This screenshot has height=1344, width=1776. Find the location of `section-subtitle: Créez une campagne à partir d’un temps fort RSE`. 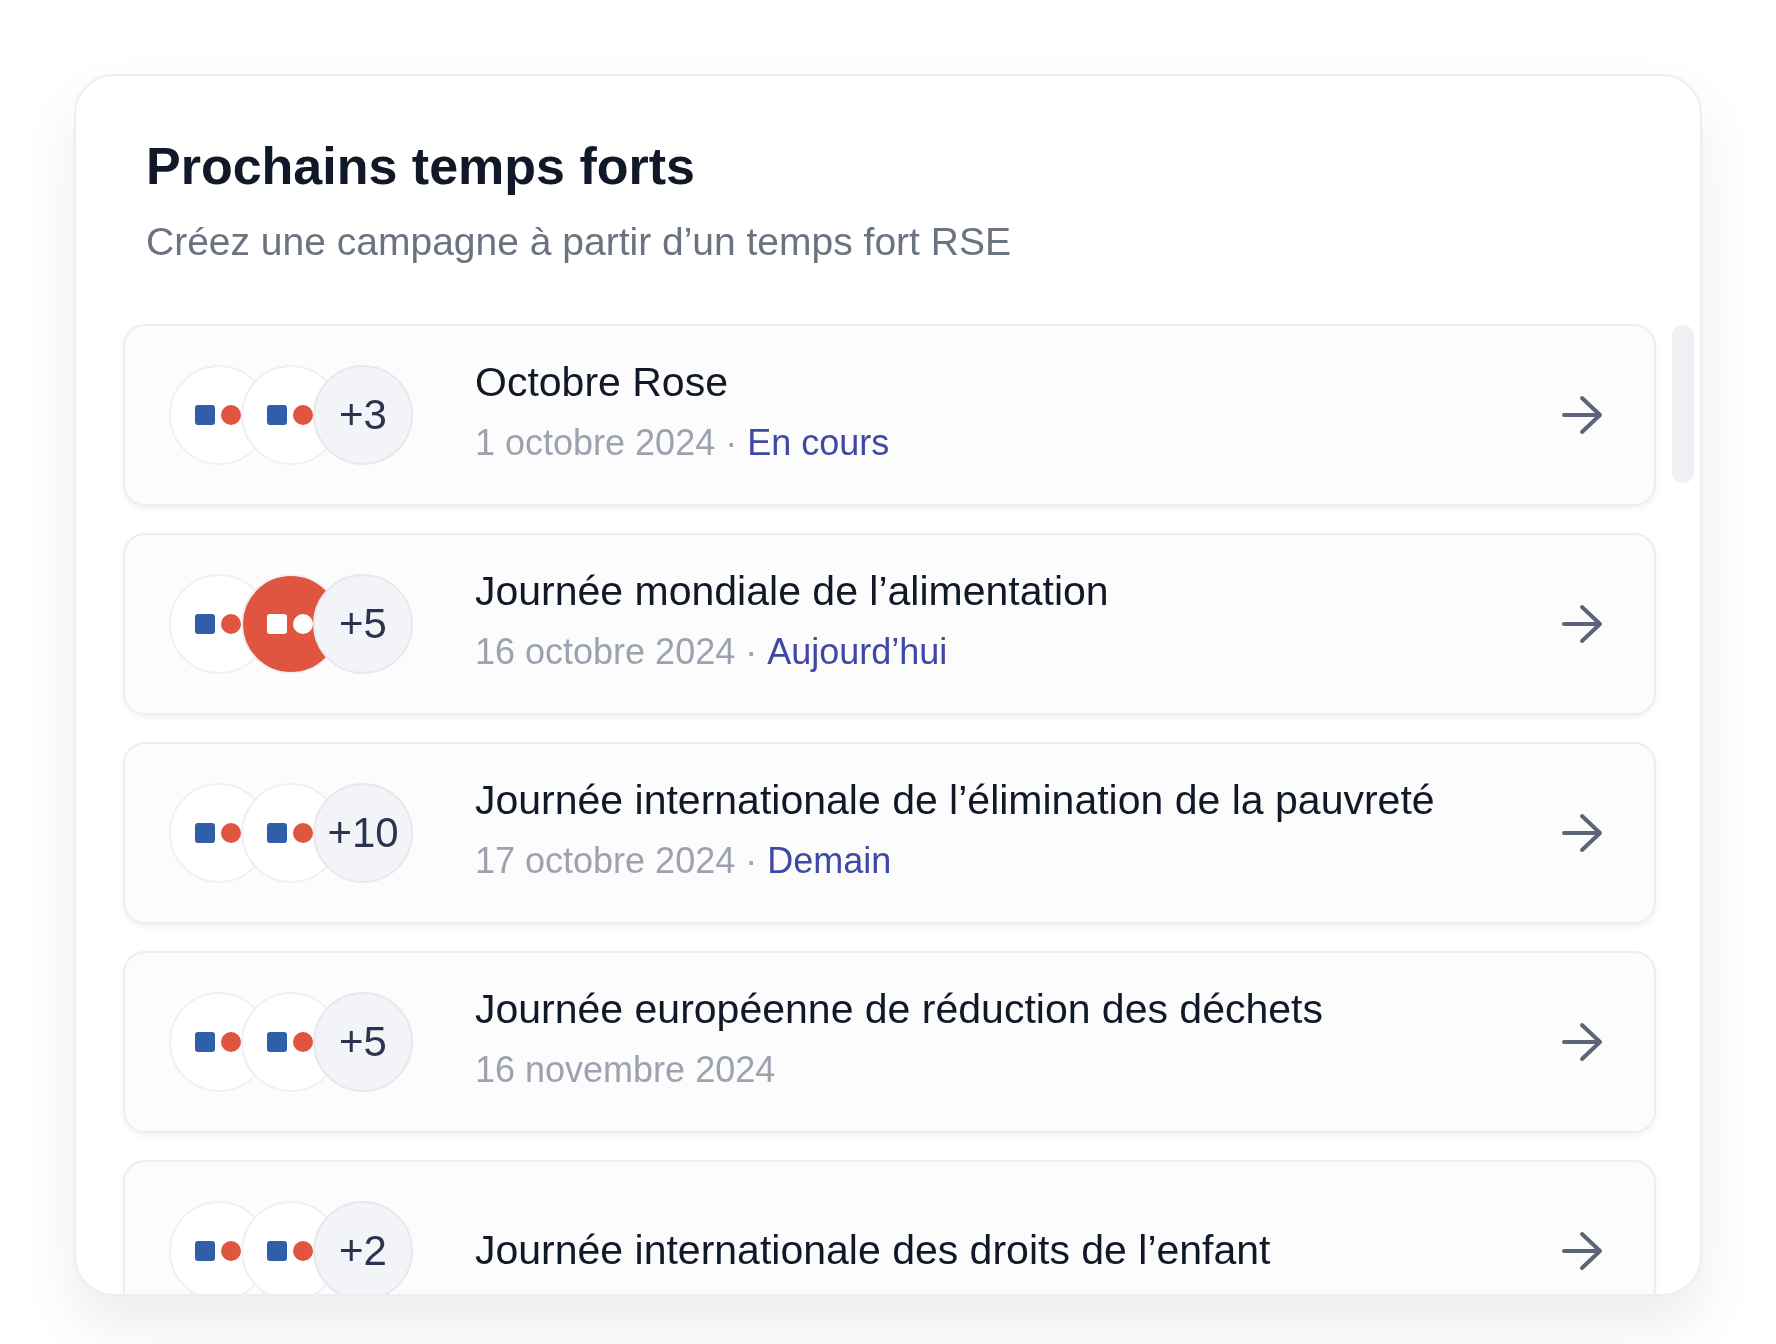

section-subtitle: Créez une campagne à partir d’un temps fort RSE is located at coordinates (579, 242).